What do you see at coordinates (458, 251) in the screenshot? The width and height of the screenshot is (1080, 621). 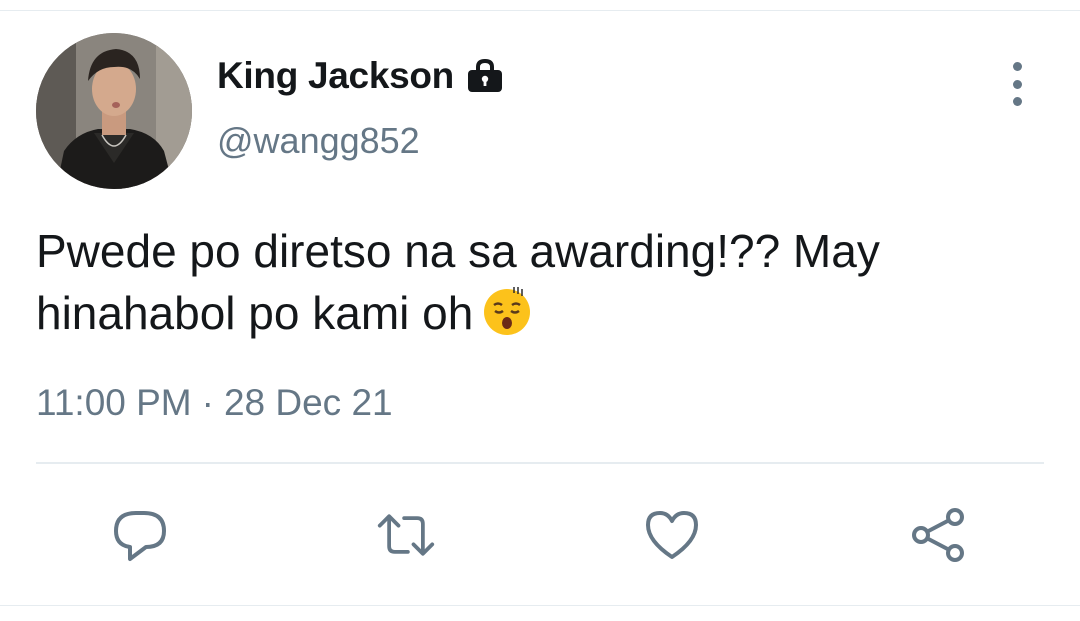 I see `tweet-text-line: Pwede po diretso na sa awarding!?? May` at bounding box center [458, 251].